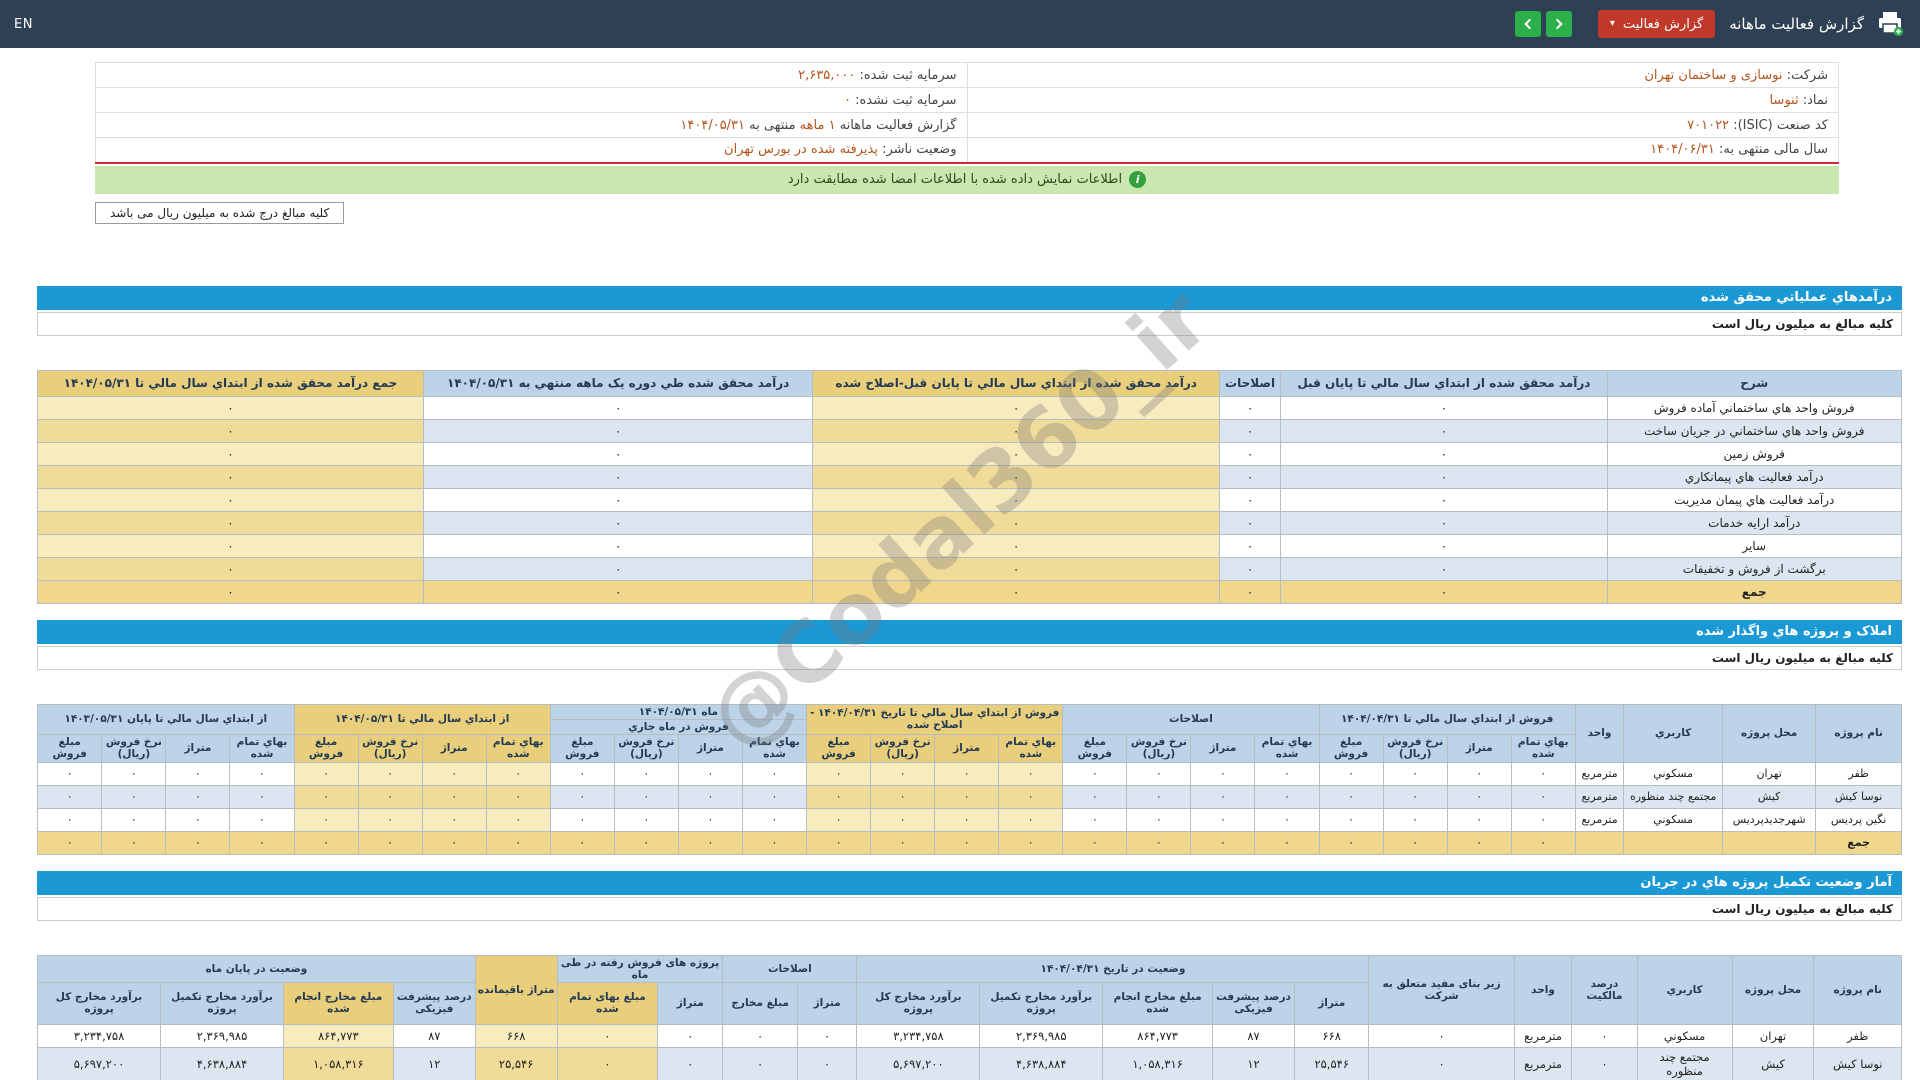  What do you see at coordinates (1527, 24) in the screenshot?
I see `prev-report-button` at bounding box center [1527, 24].